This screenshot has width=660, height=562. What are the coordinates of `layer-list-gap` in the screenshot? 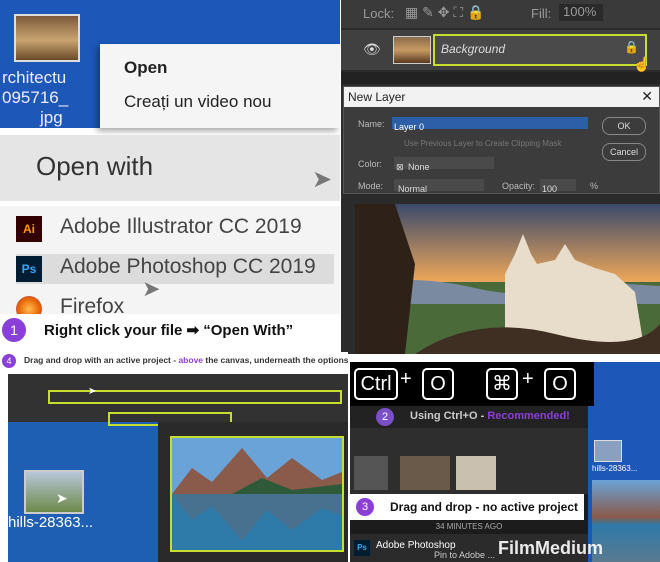 It's located at (500, 78).